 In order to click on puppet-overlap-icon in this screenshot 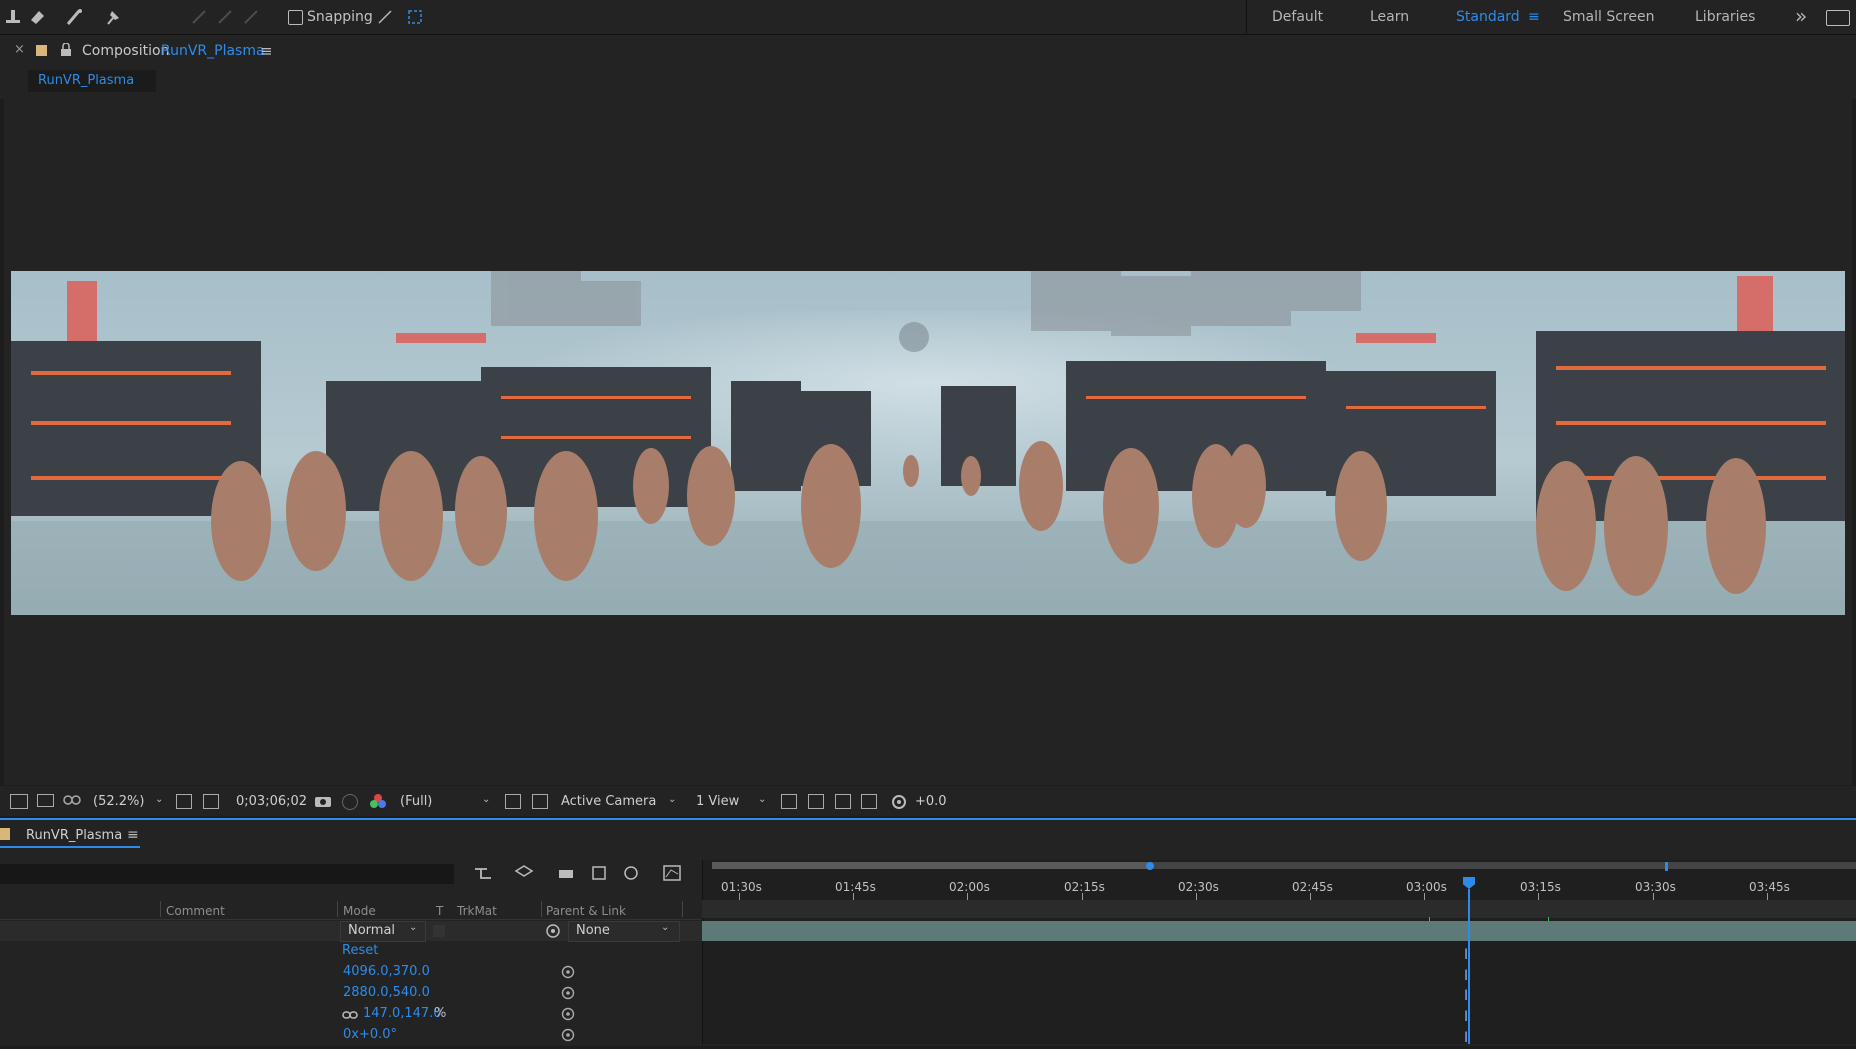, I will do `click(251, 17)`.